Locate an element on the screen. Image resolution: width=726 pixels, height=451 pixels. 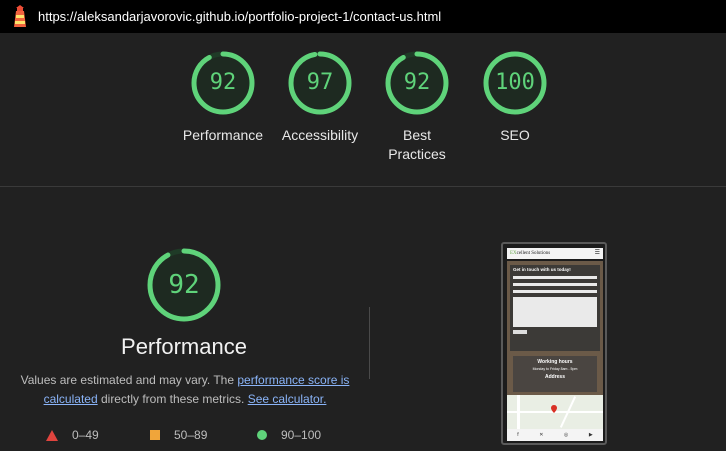
preview-submit is located at coordinates (520, 332).